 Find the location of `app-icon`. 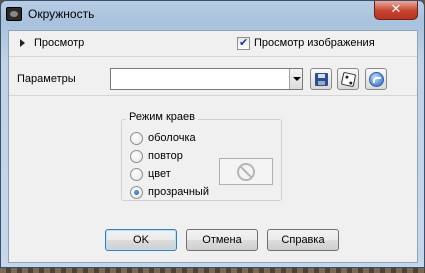

app-icon is located at coordinates (14, 14).